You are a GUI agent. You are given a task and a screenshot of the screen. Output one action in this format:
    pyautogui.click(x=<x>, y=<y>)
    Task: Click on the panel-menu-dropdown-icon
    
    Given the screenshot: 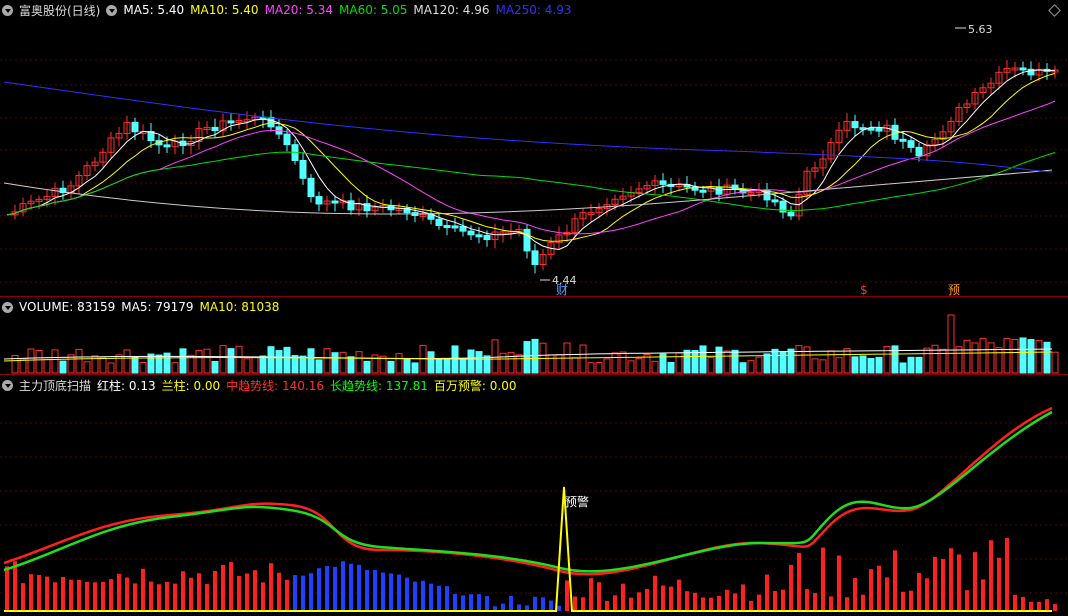 What is the action you would take?
    pyautogui.click(x=7, y=10)
    